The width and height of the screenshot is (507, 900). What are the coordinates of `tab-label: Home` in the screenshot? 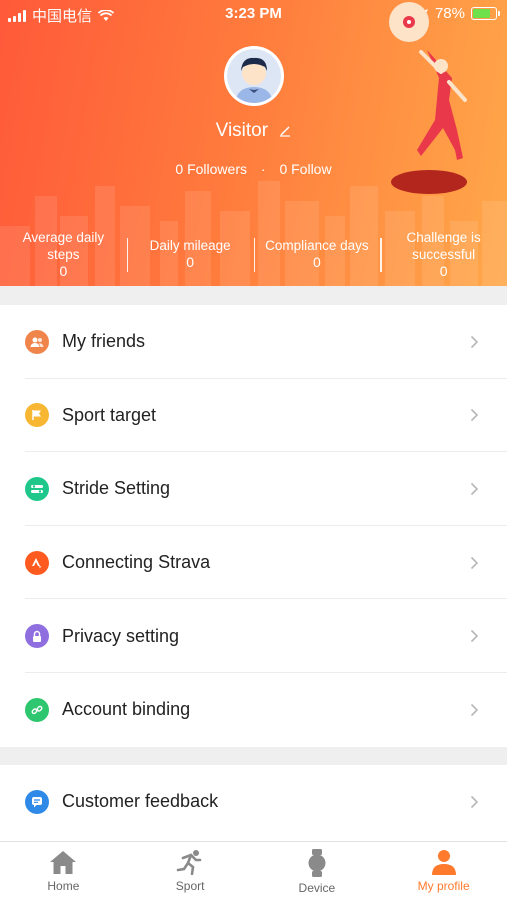 It's located at (63, 886).